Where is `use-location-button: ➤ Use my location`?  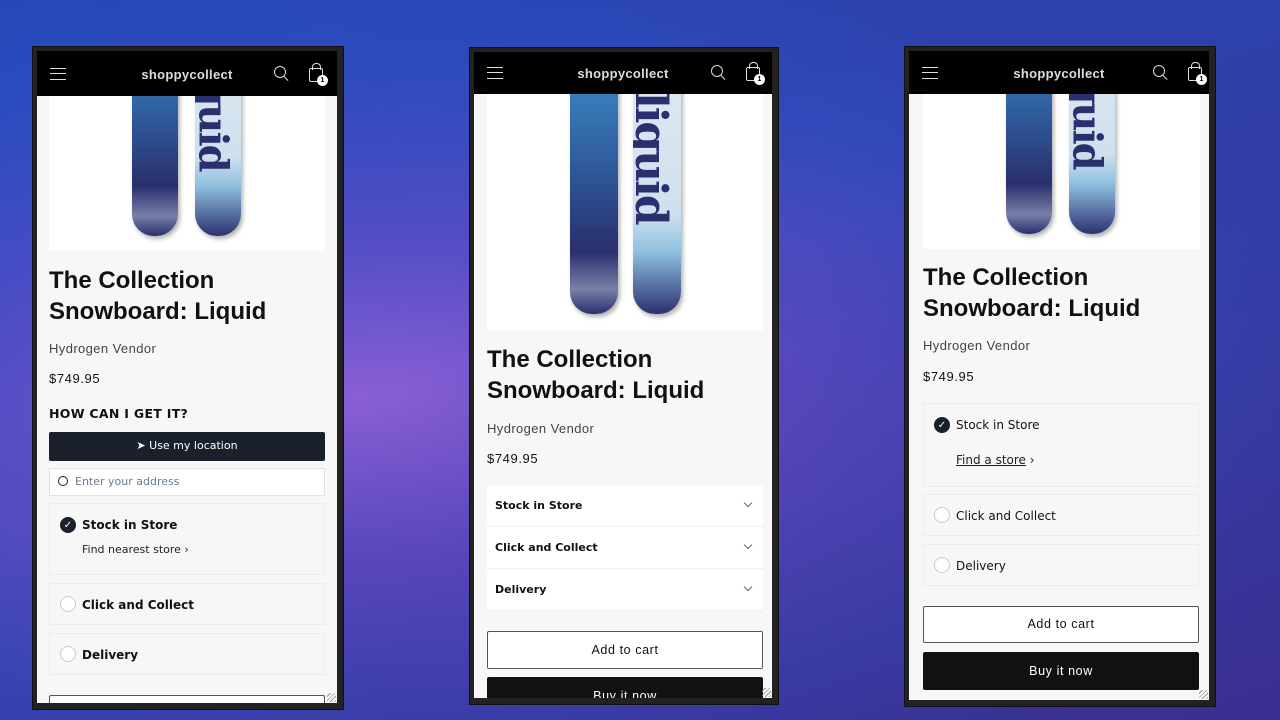
use-location-button: ➤ Use my location is located at coordinates (187, 446).